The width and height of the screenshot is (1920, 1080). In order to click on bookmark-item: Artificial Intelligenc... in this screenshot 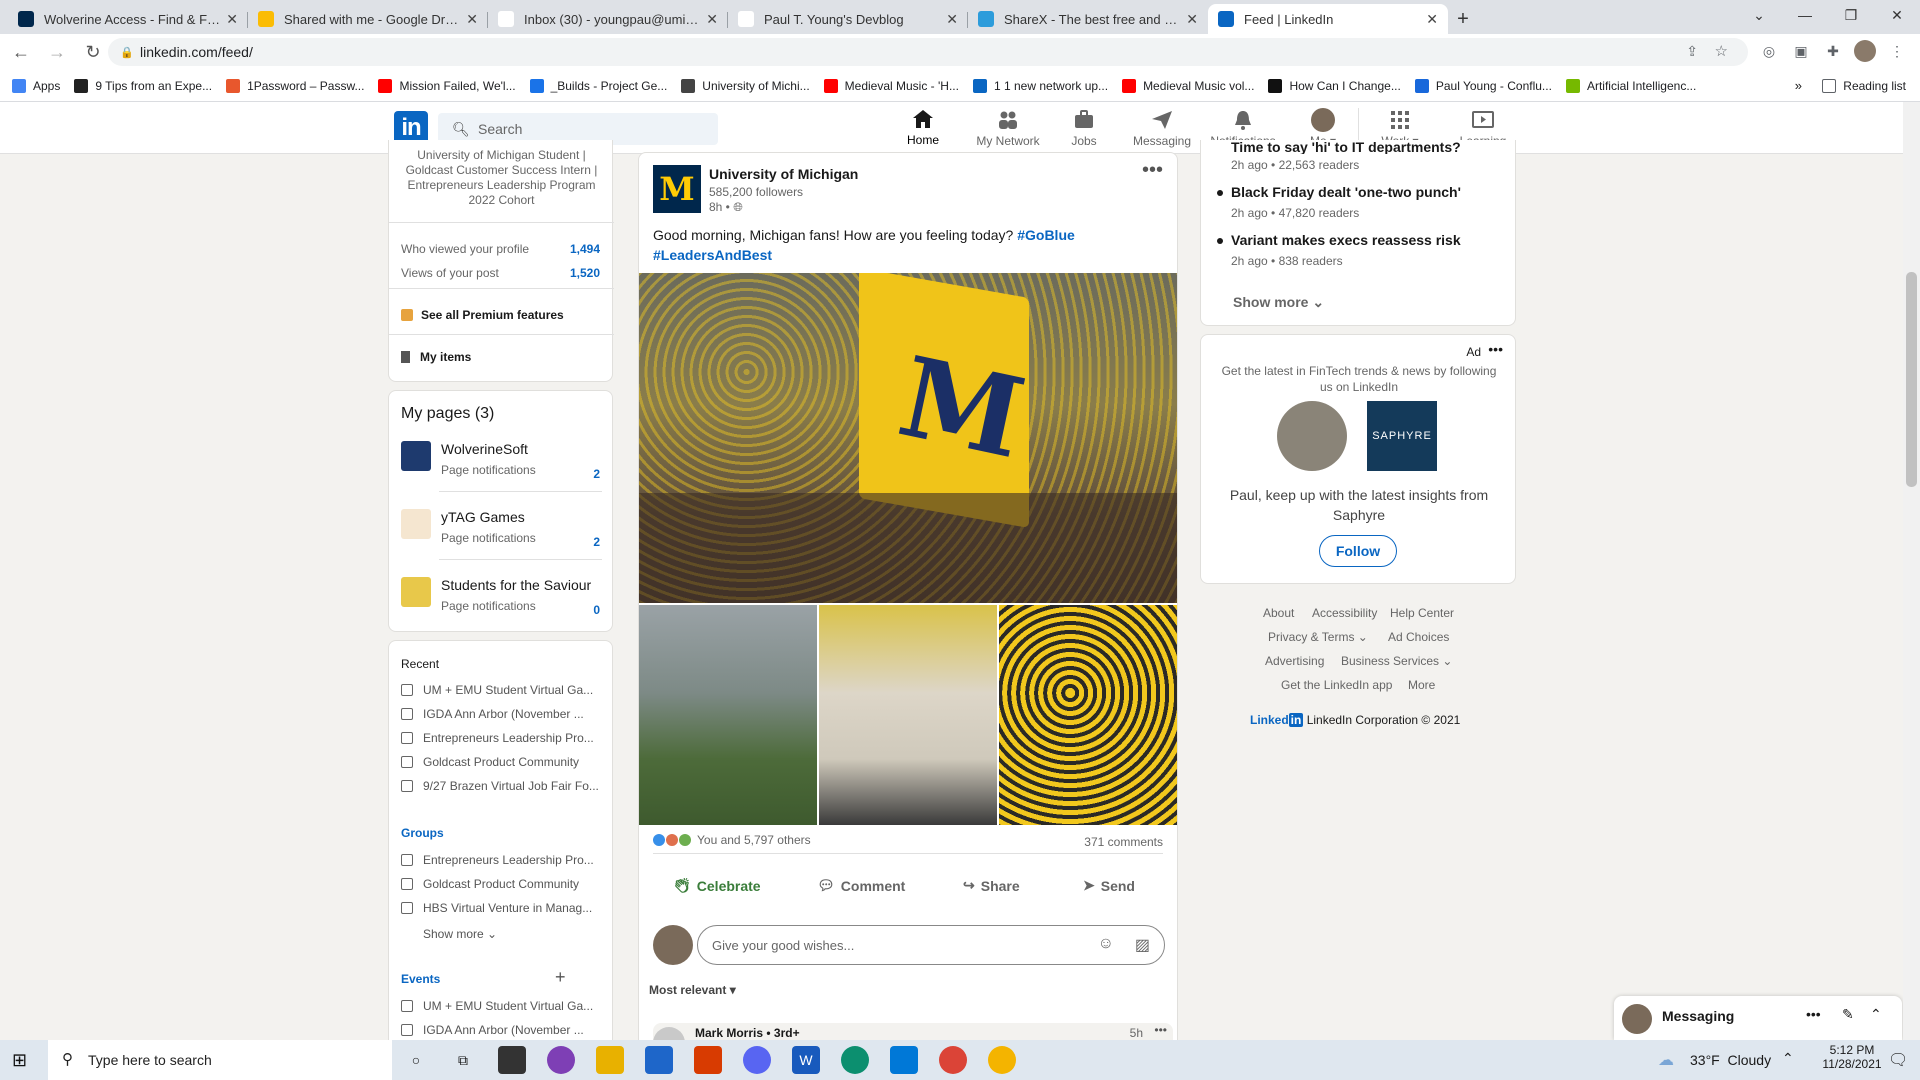, I will do `click(1630, 85)`.